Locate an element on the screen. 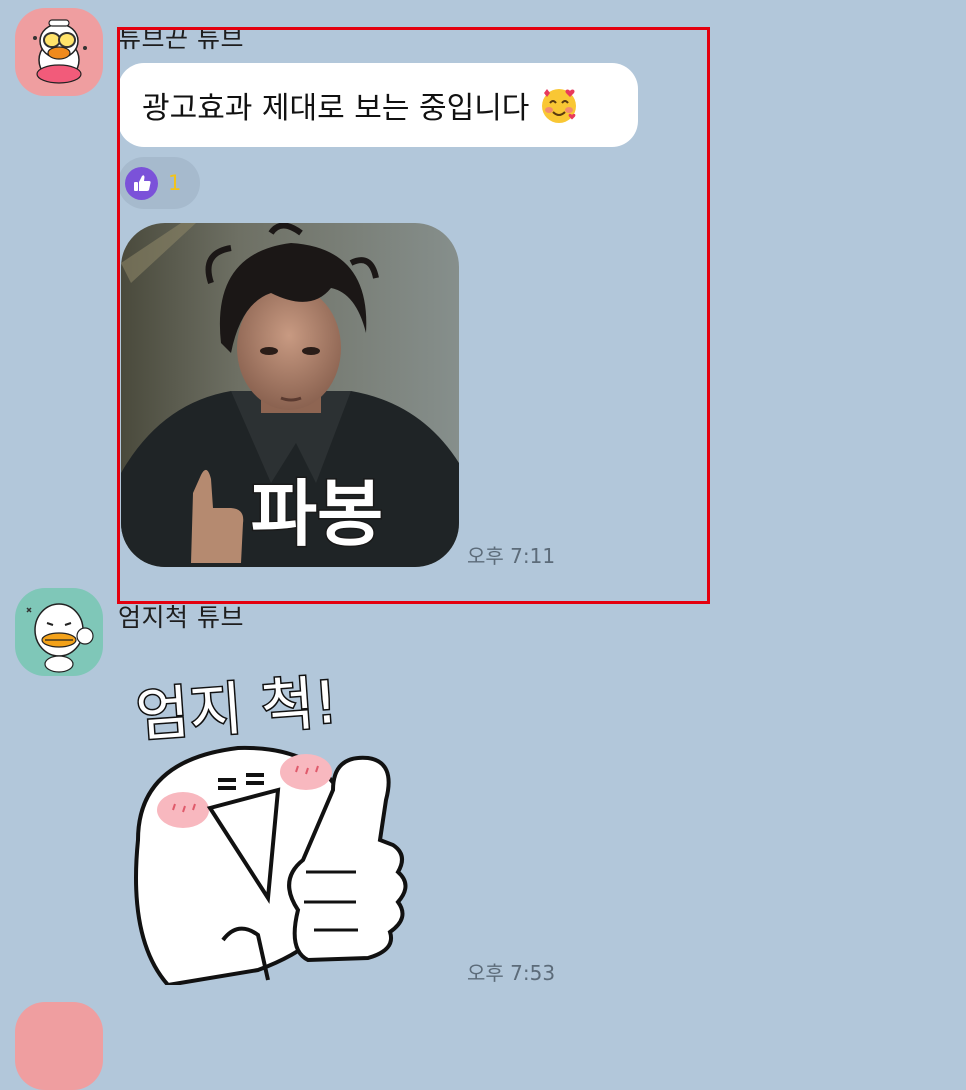  avatar-tube-duck-pink is located at coordinates (59, 52).